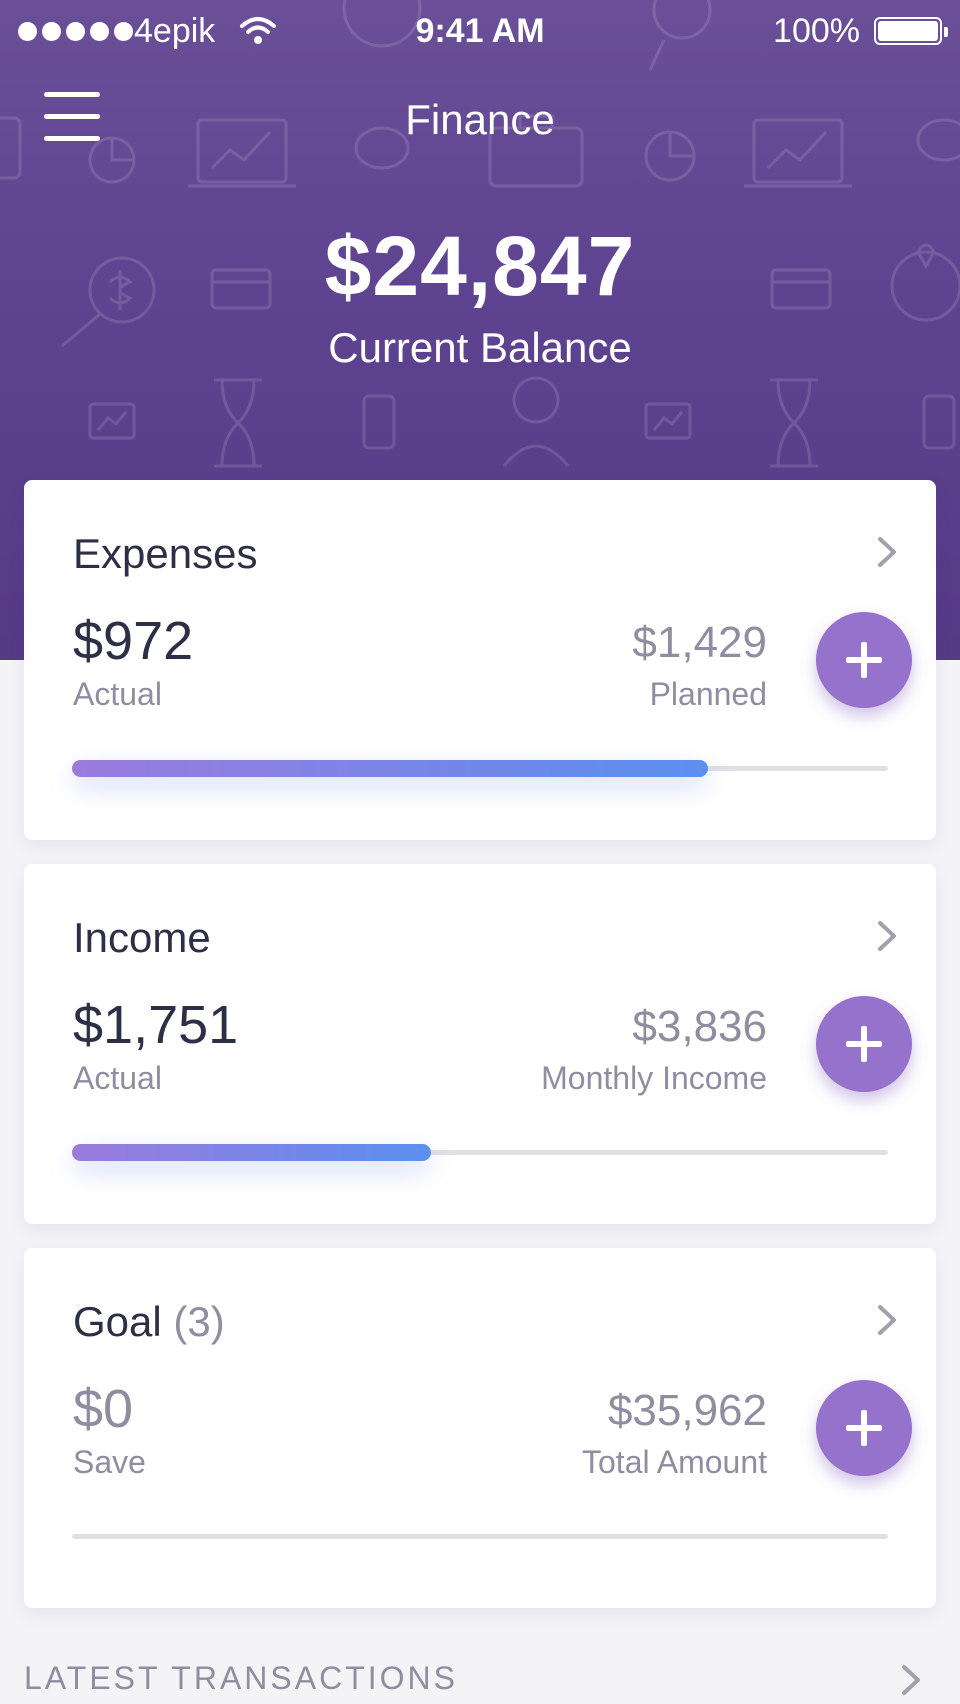  I want to click on add-income-button, so click(864, 1044).